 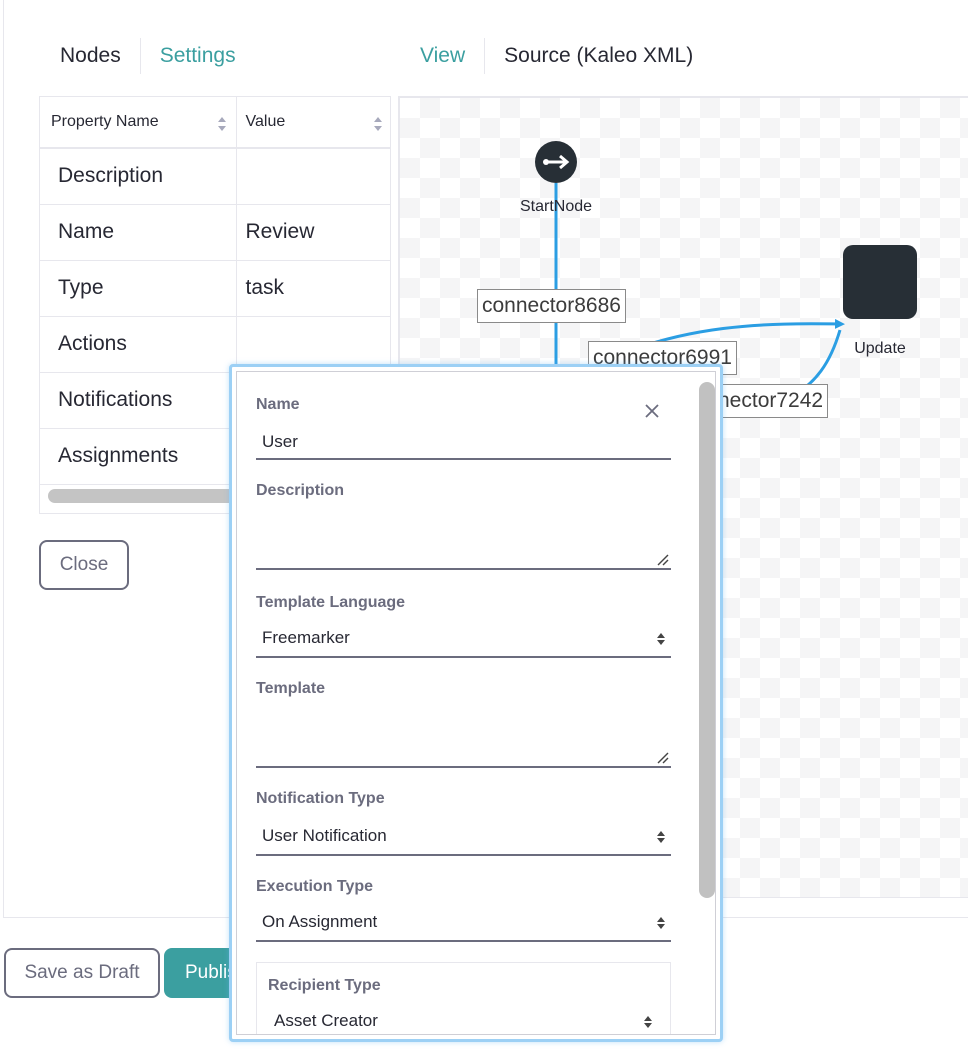 I want to click on diagram-tabs: View Source (Kaleo XML), so click(x=556, y=56).